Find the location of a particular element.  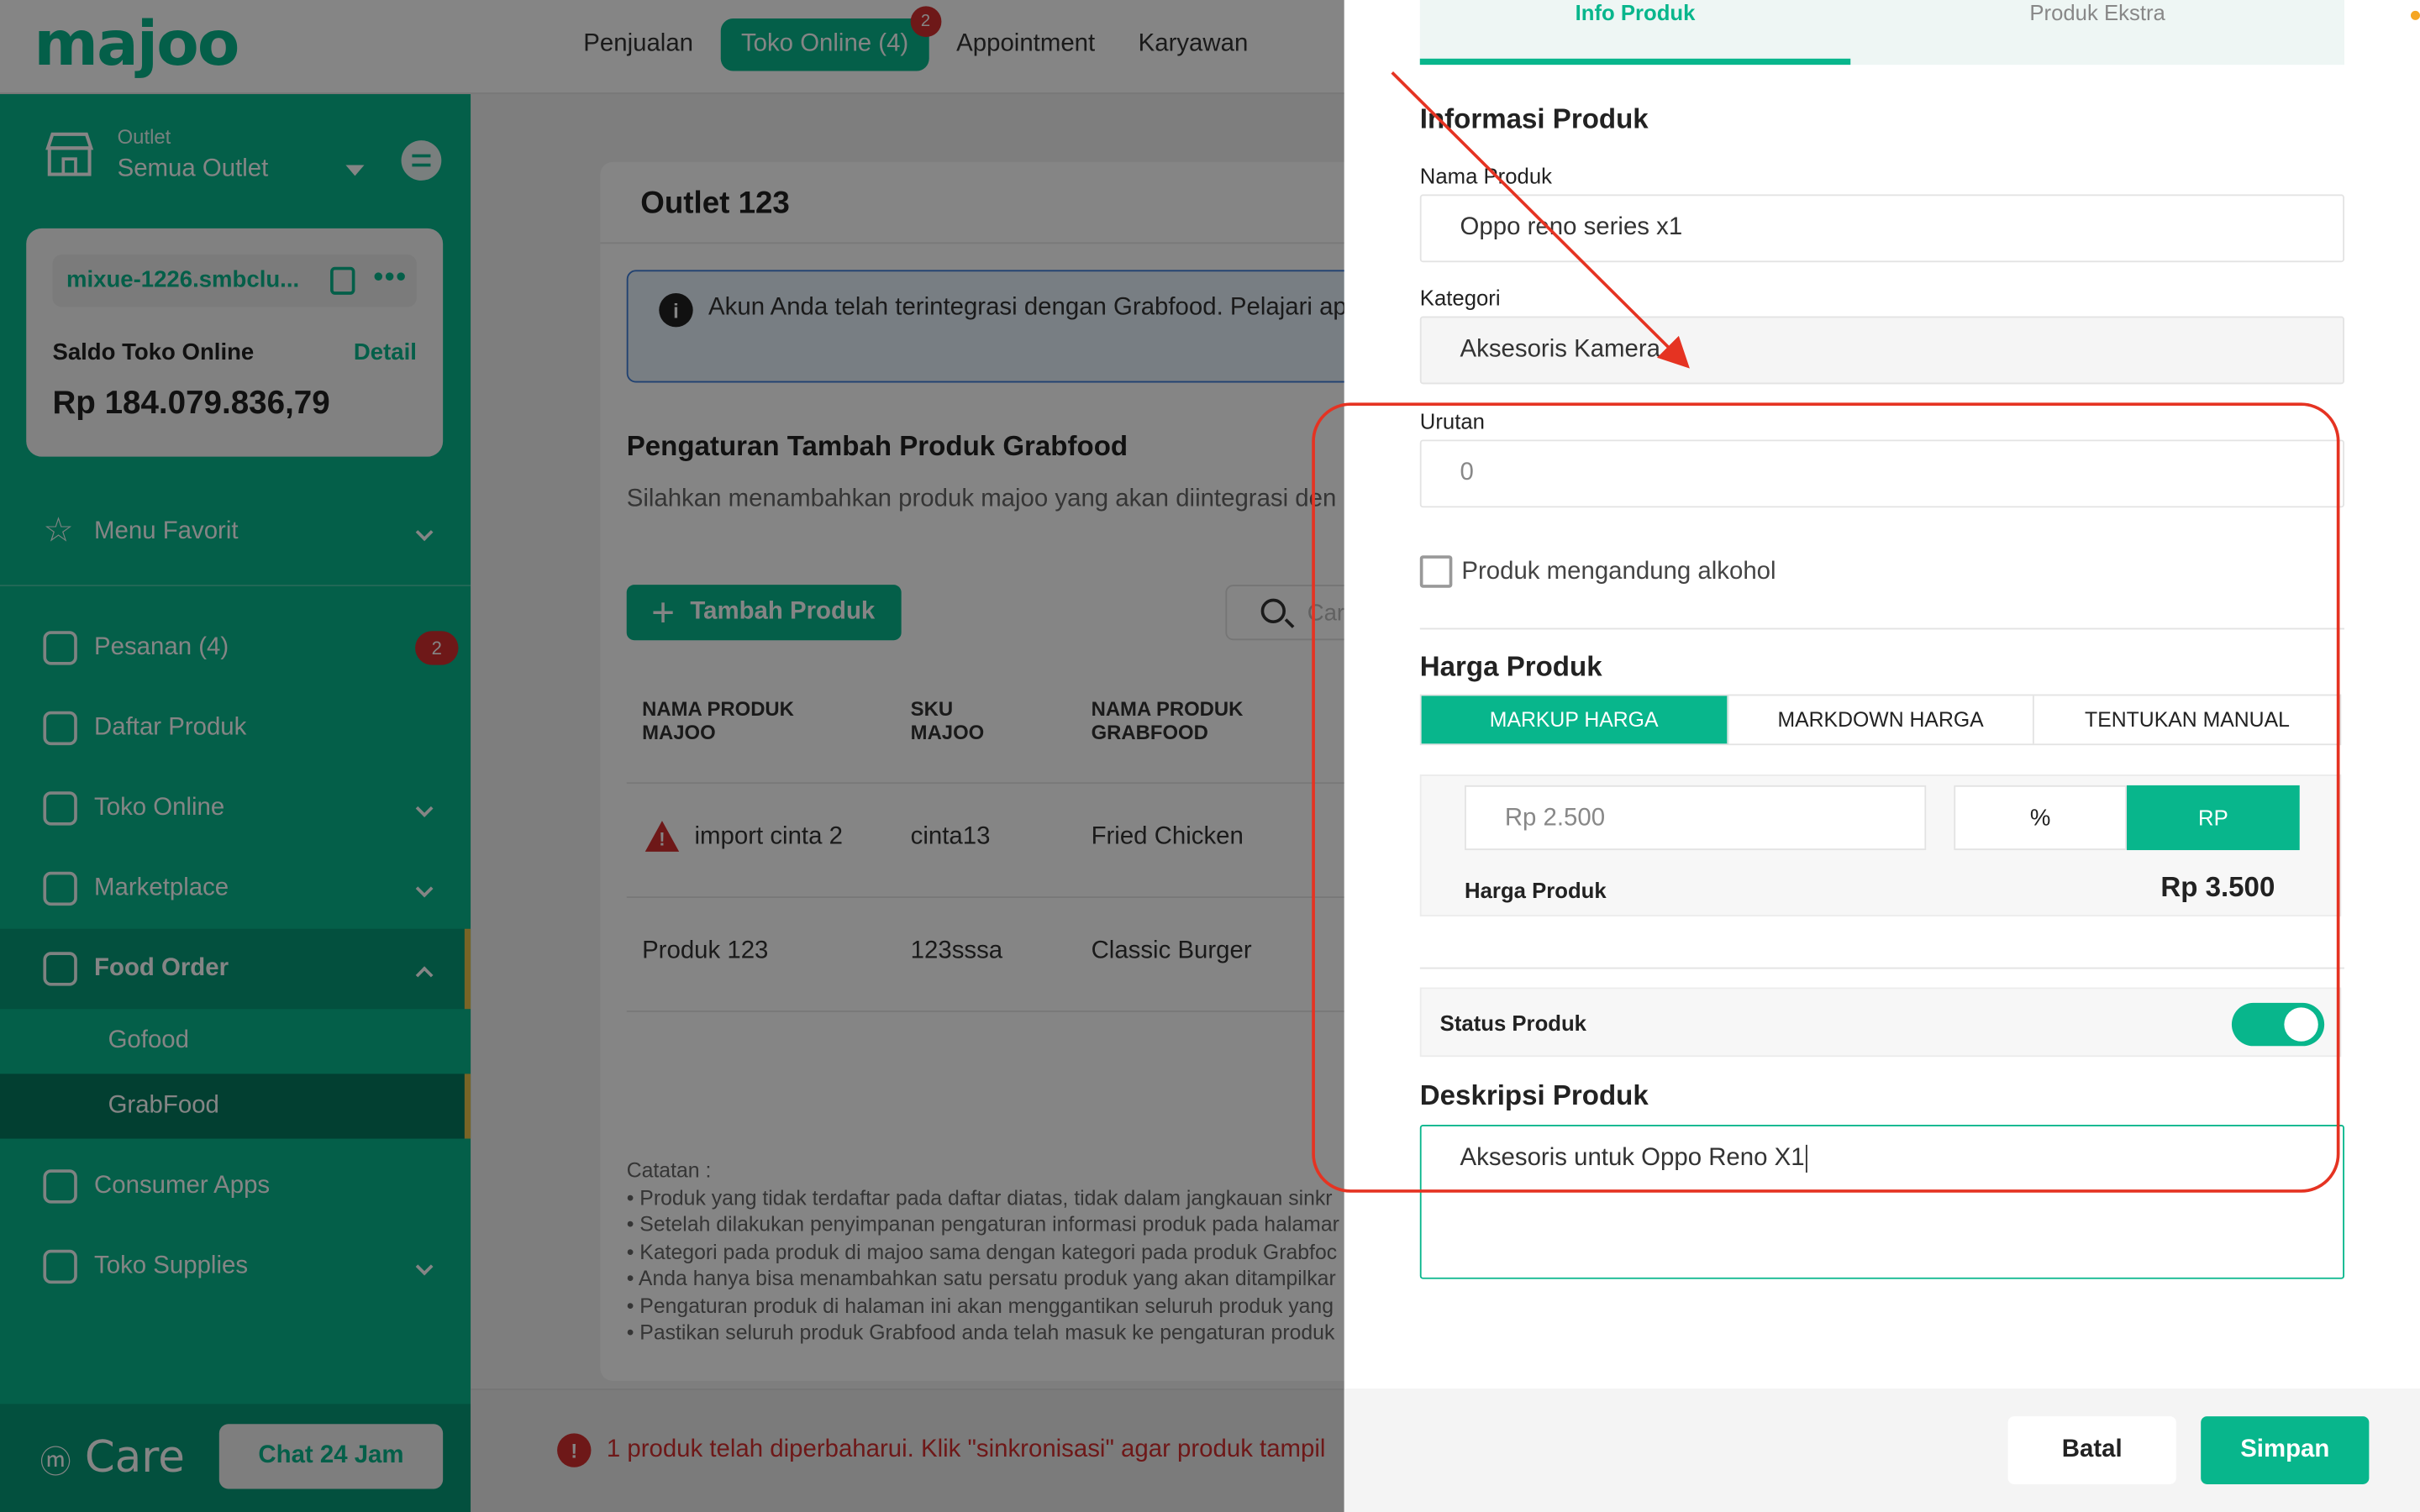

text-caret is located at coordinates (1807, 1158).